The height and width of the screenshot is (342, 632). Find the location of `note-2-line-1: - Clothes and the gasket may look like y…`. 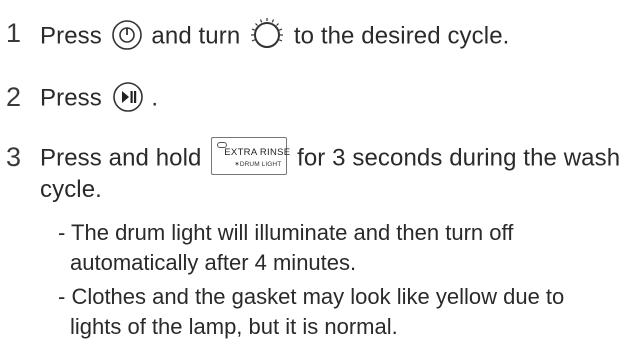

note-2-line-1: - Clothes and the gasket may look like y… is located at coordinates (311, 296).